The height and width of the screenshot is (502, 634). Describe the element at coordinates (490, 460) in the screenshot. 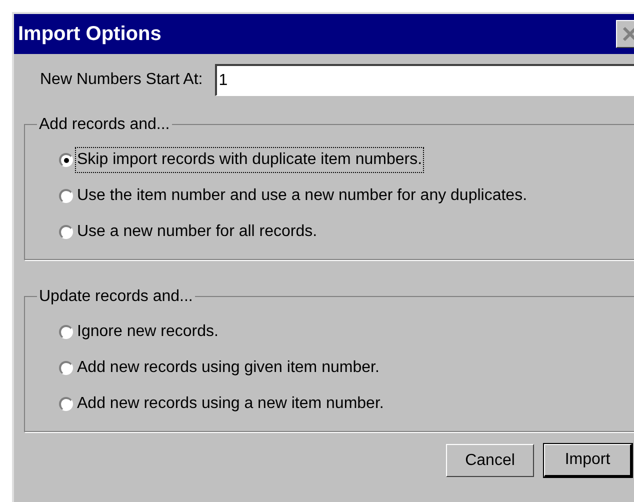

I see `cancel-button: Cancel` at that location.